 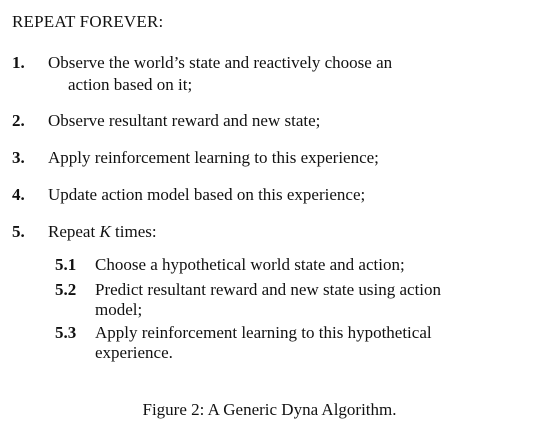 What do you see at coordinates (130, 84) in the screenshot?
I see `step-text-continued: action based on it;` at bounding box center [130, 84].